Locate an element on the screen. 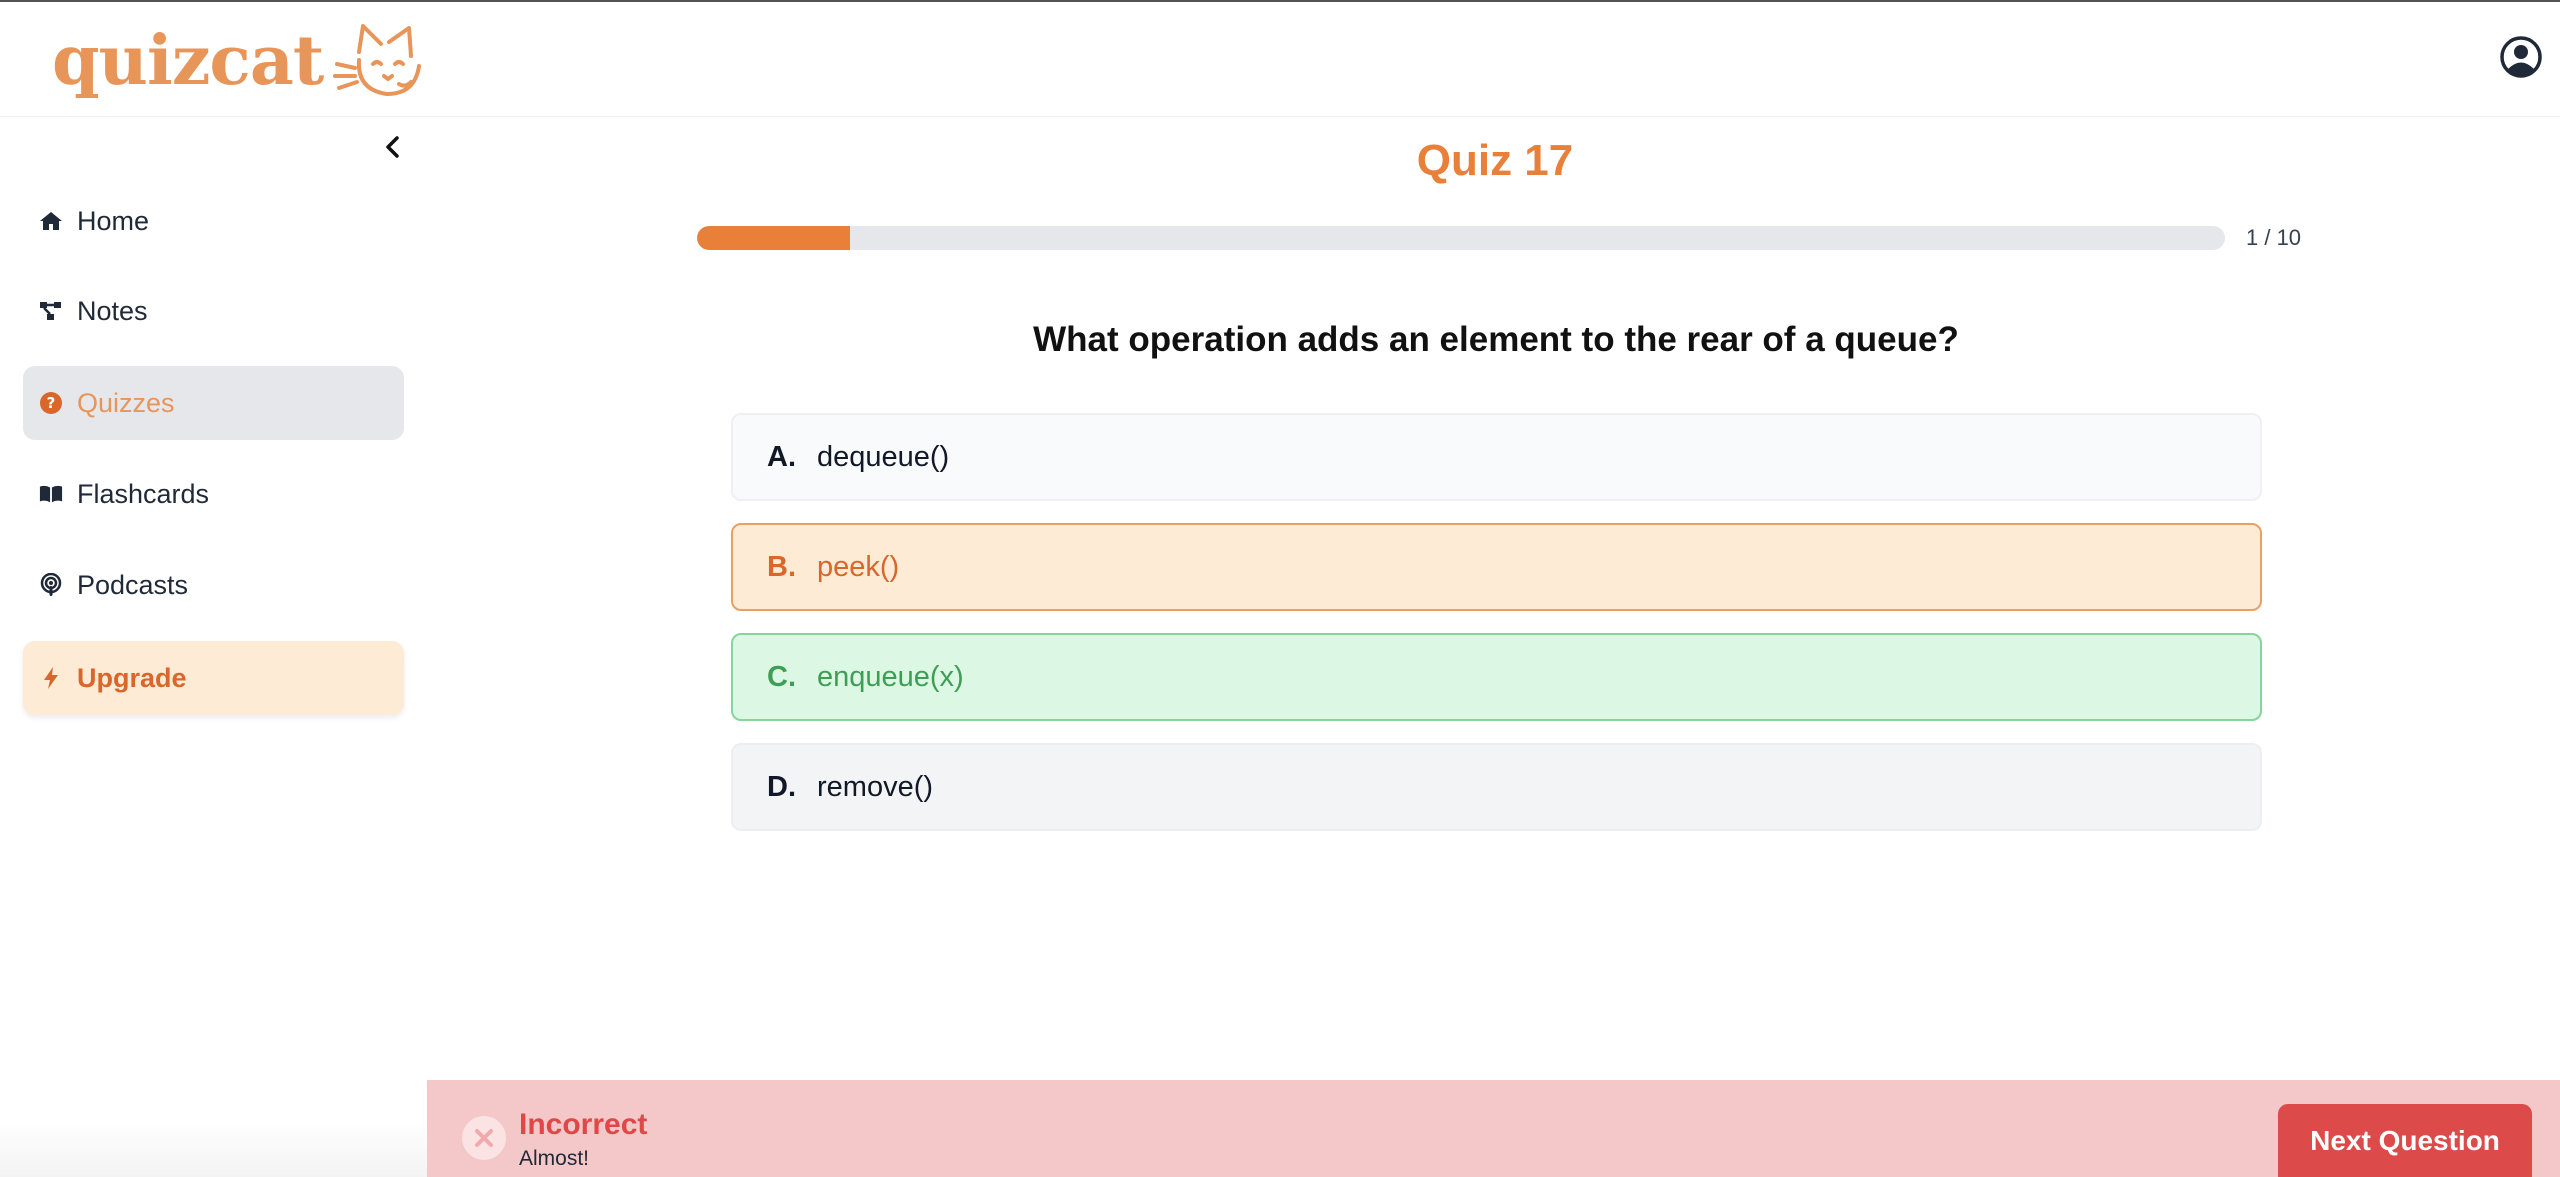 This screenshot has height=1177, width=2560. cat-logo-icon is located at coordinates (377, 60).